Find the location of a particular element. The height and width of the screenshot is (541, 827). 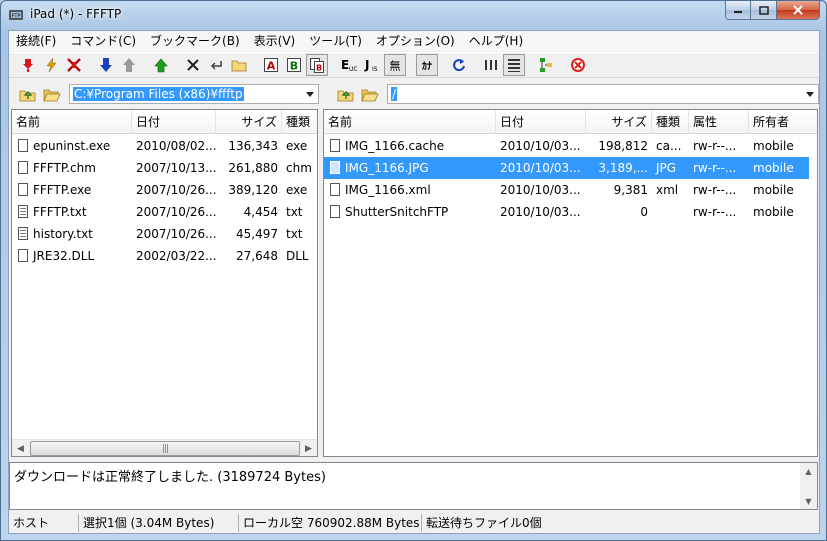

remote-path-dropdown is located at coordinates (809, 94).